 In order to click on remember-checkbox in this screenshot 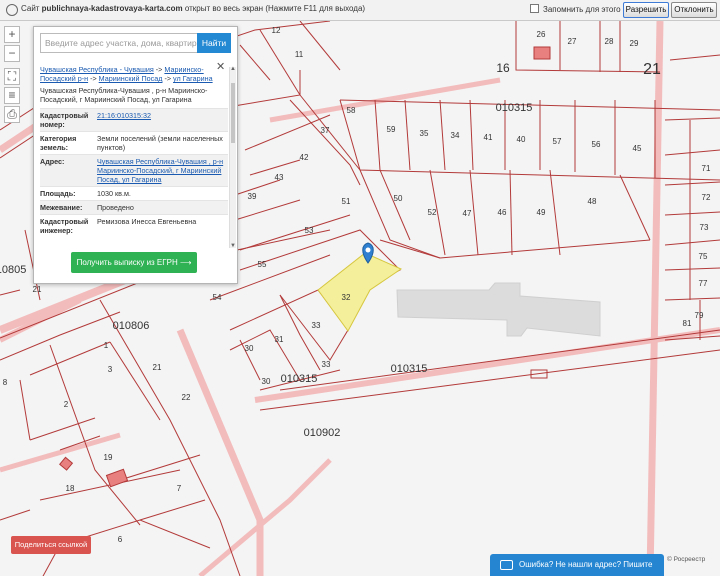, I will do `click(534, 8)`.